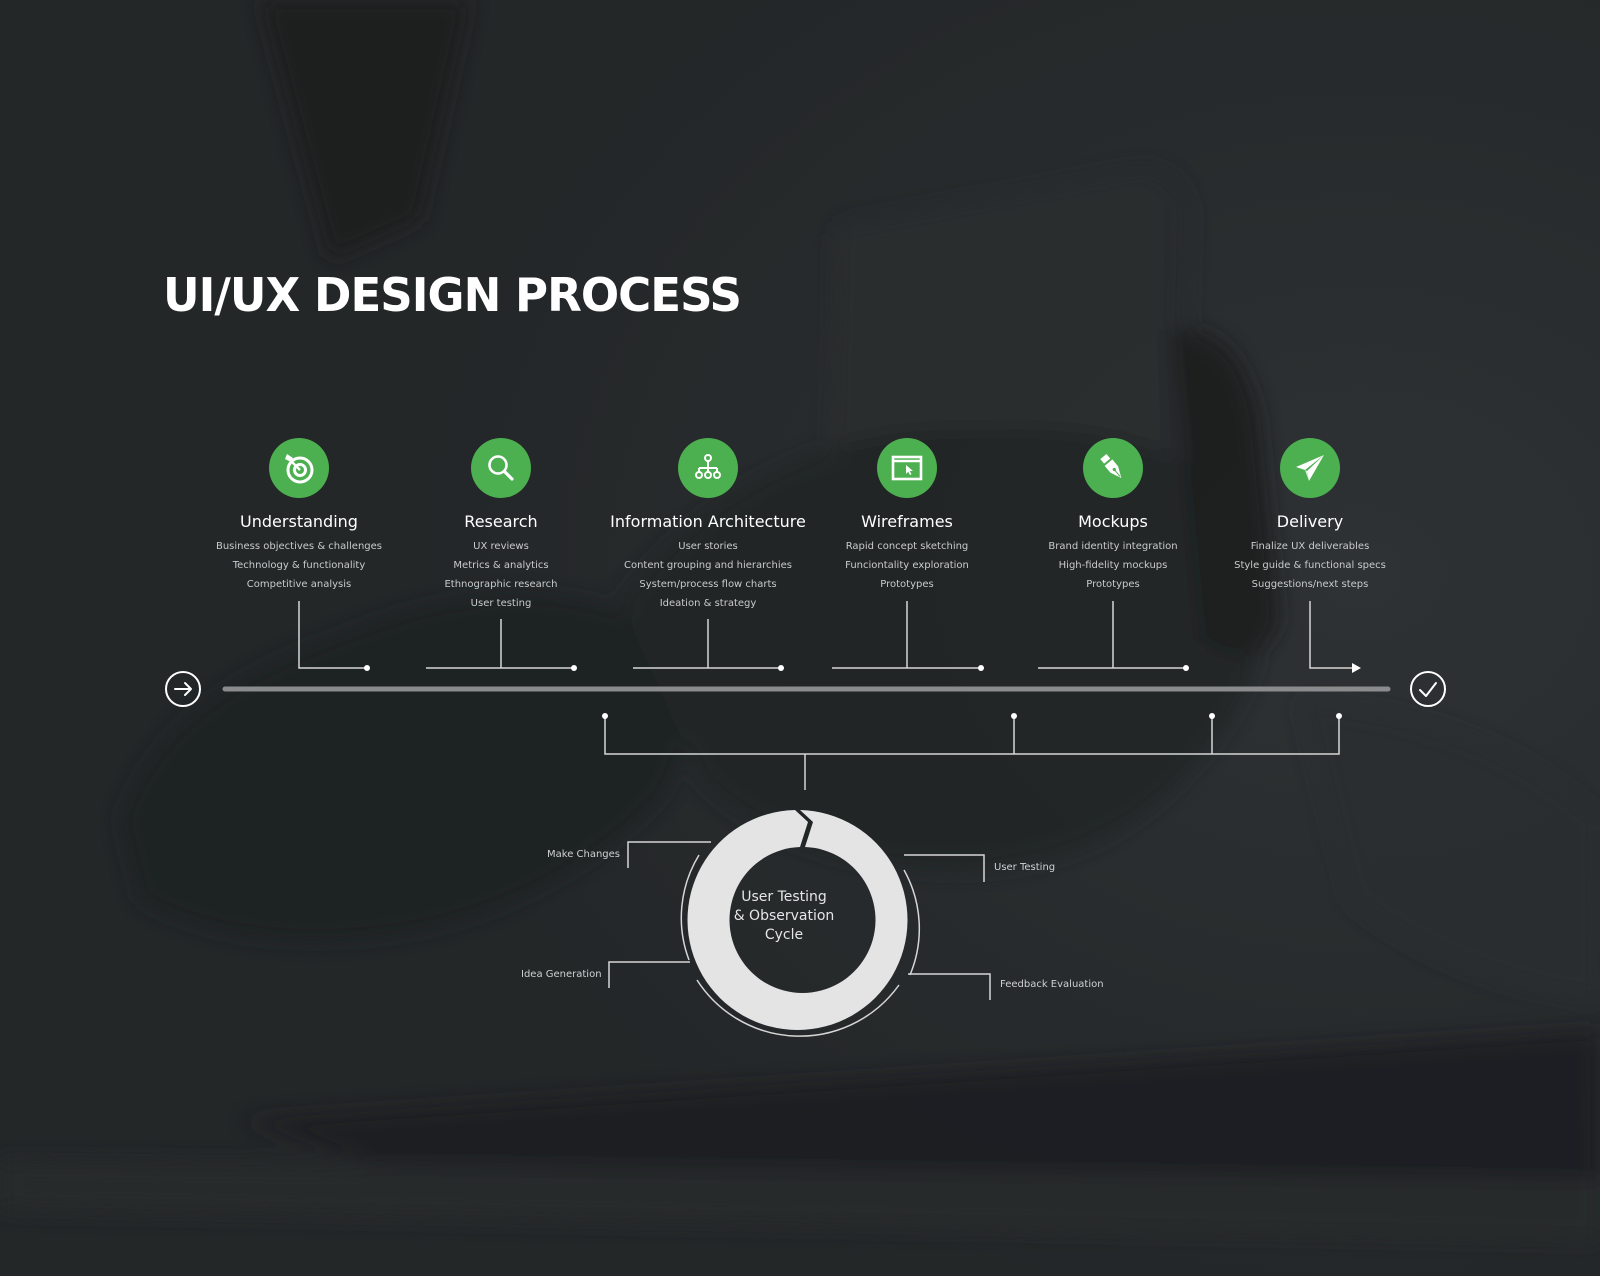  I want to click on cycle-title: User Testing & Observation Cycle, so click(784, 916).